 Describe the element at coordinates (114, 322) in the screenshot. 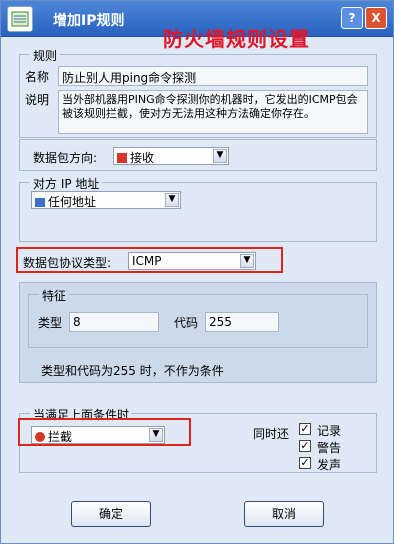

I see `type-field: 8` at that location.